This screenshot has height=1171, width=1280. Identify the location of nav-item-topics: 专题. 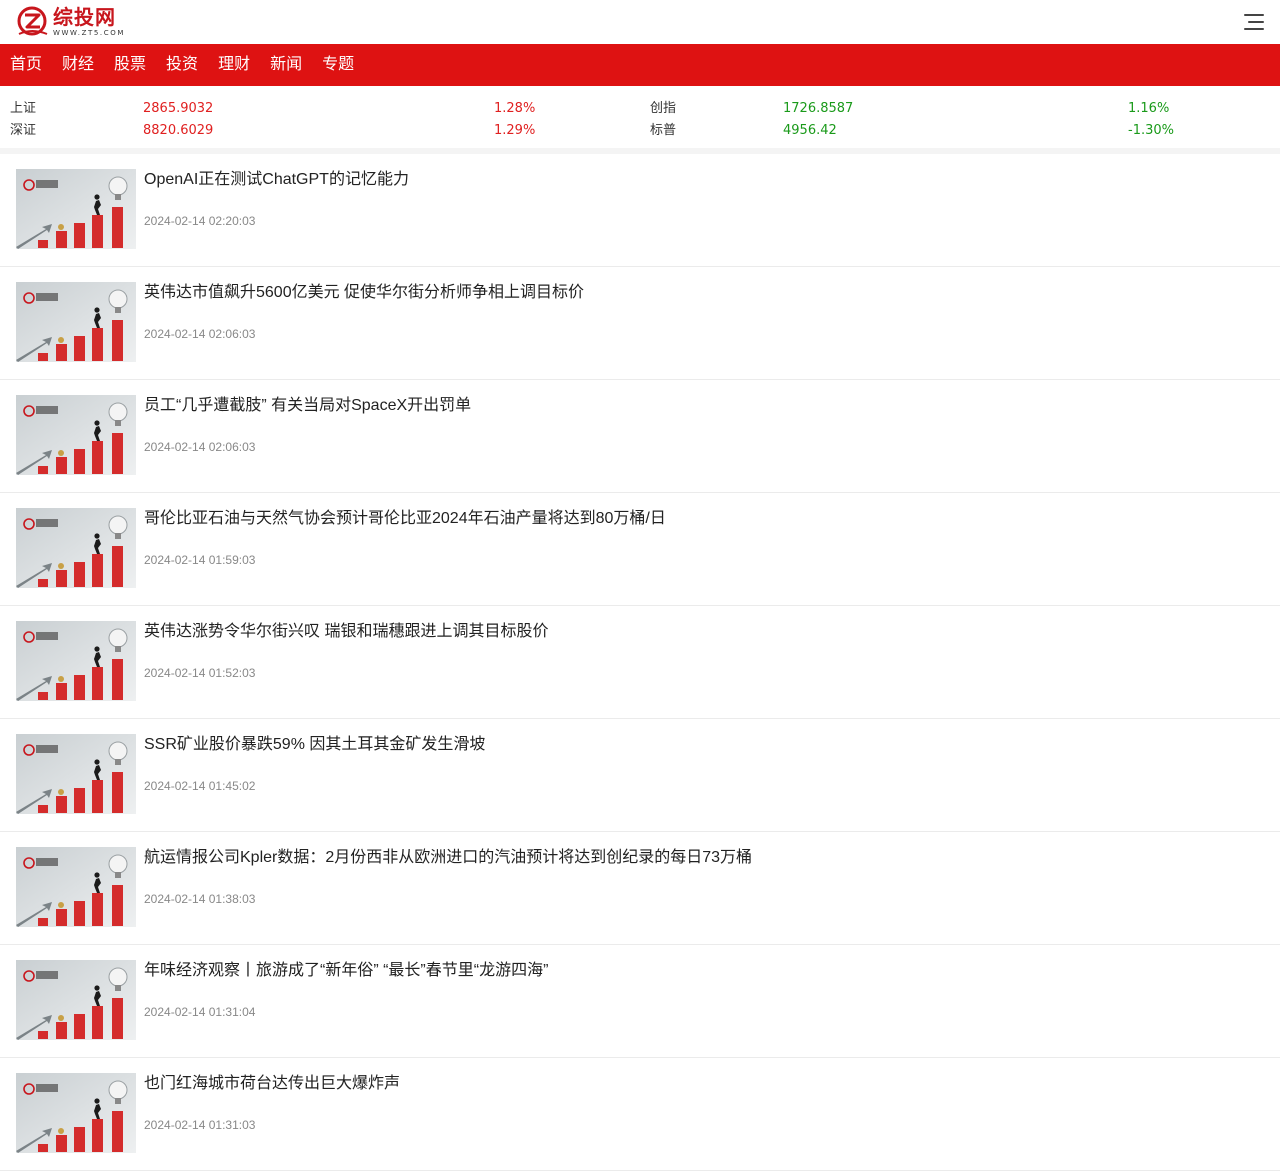
(338, 65).